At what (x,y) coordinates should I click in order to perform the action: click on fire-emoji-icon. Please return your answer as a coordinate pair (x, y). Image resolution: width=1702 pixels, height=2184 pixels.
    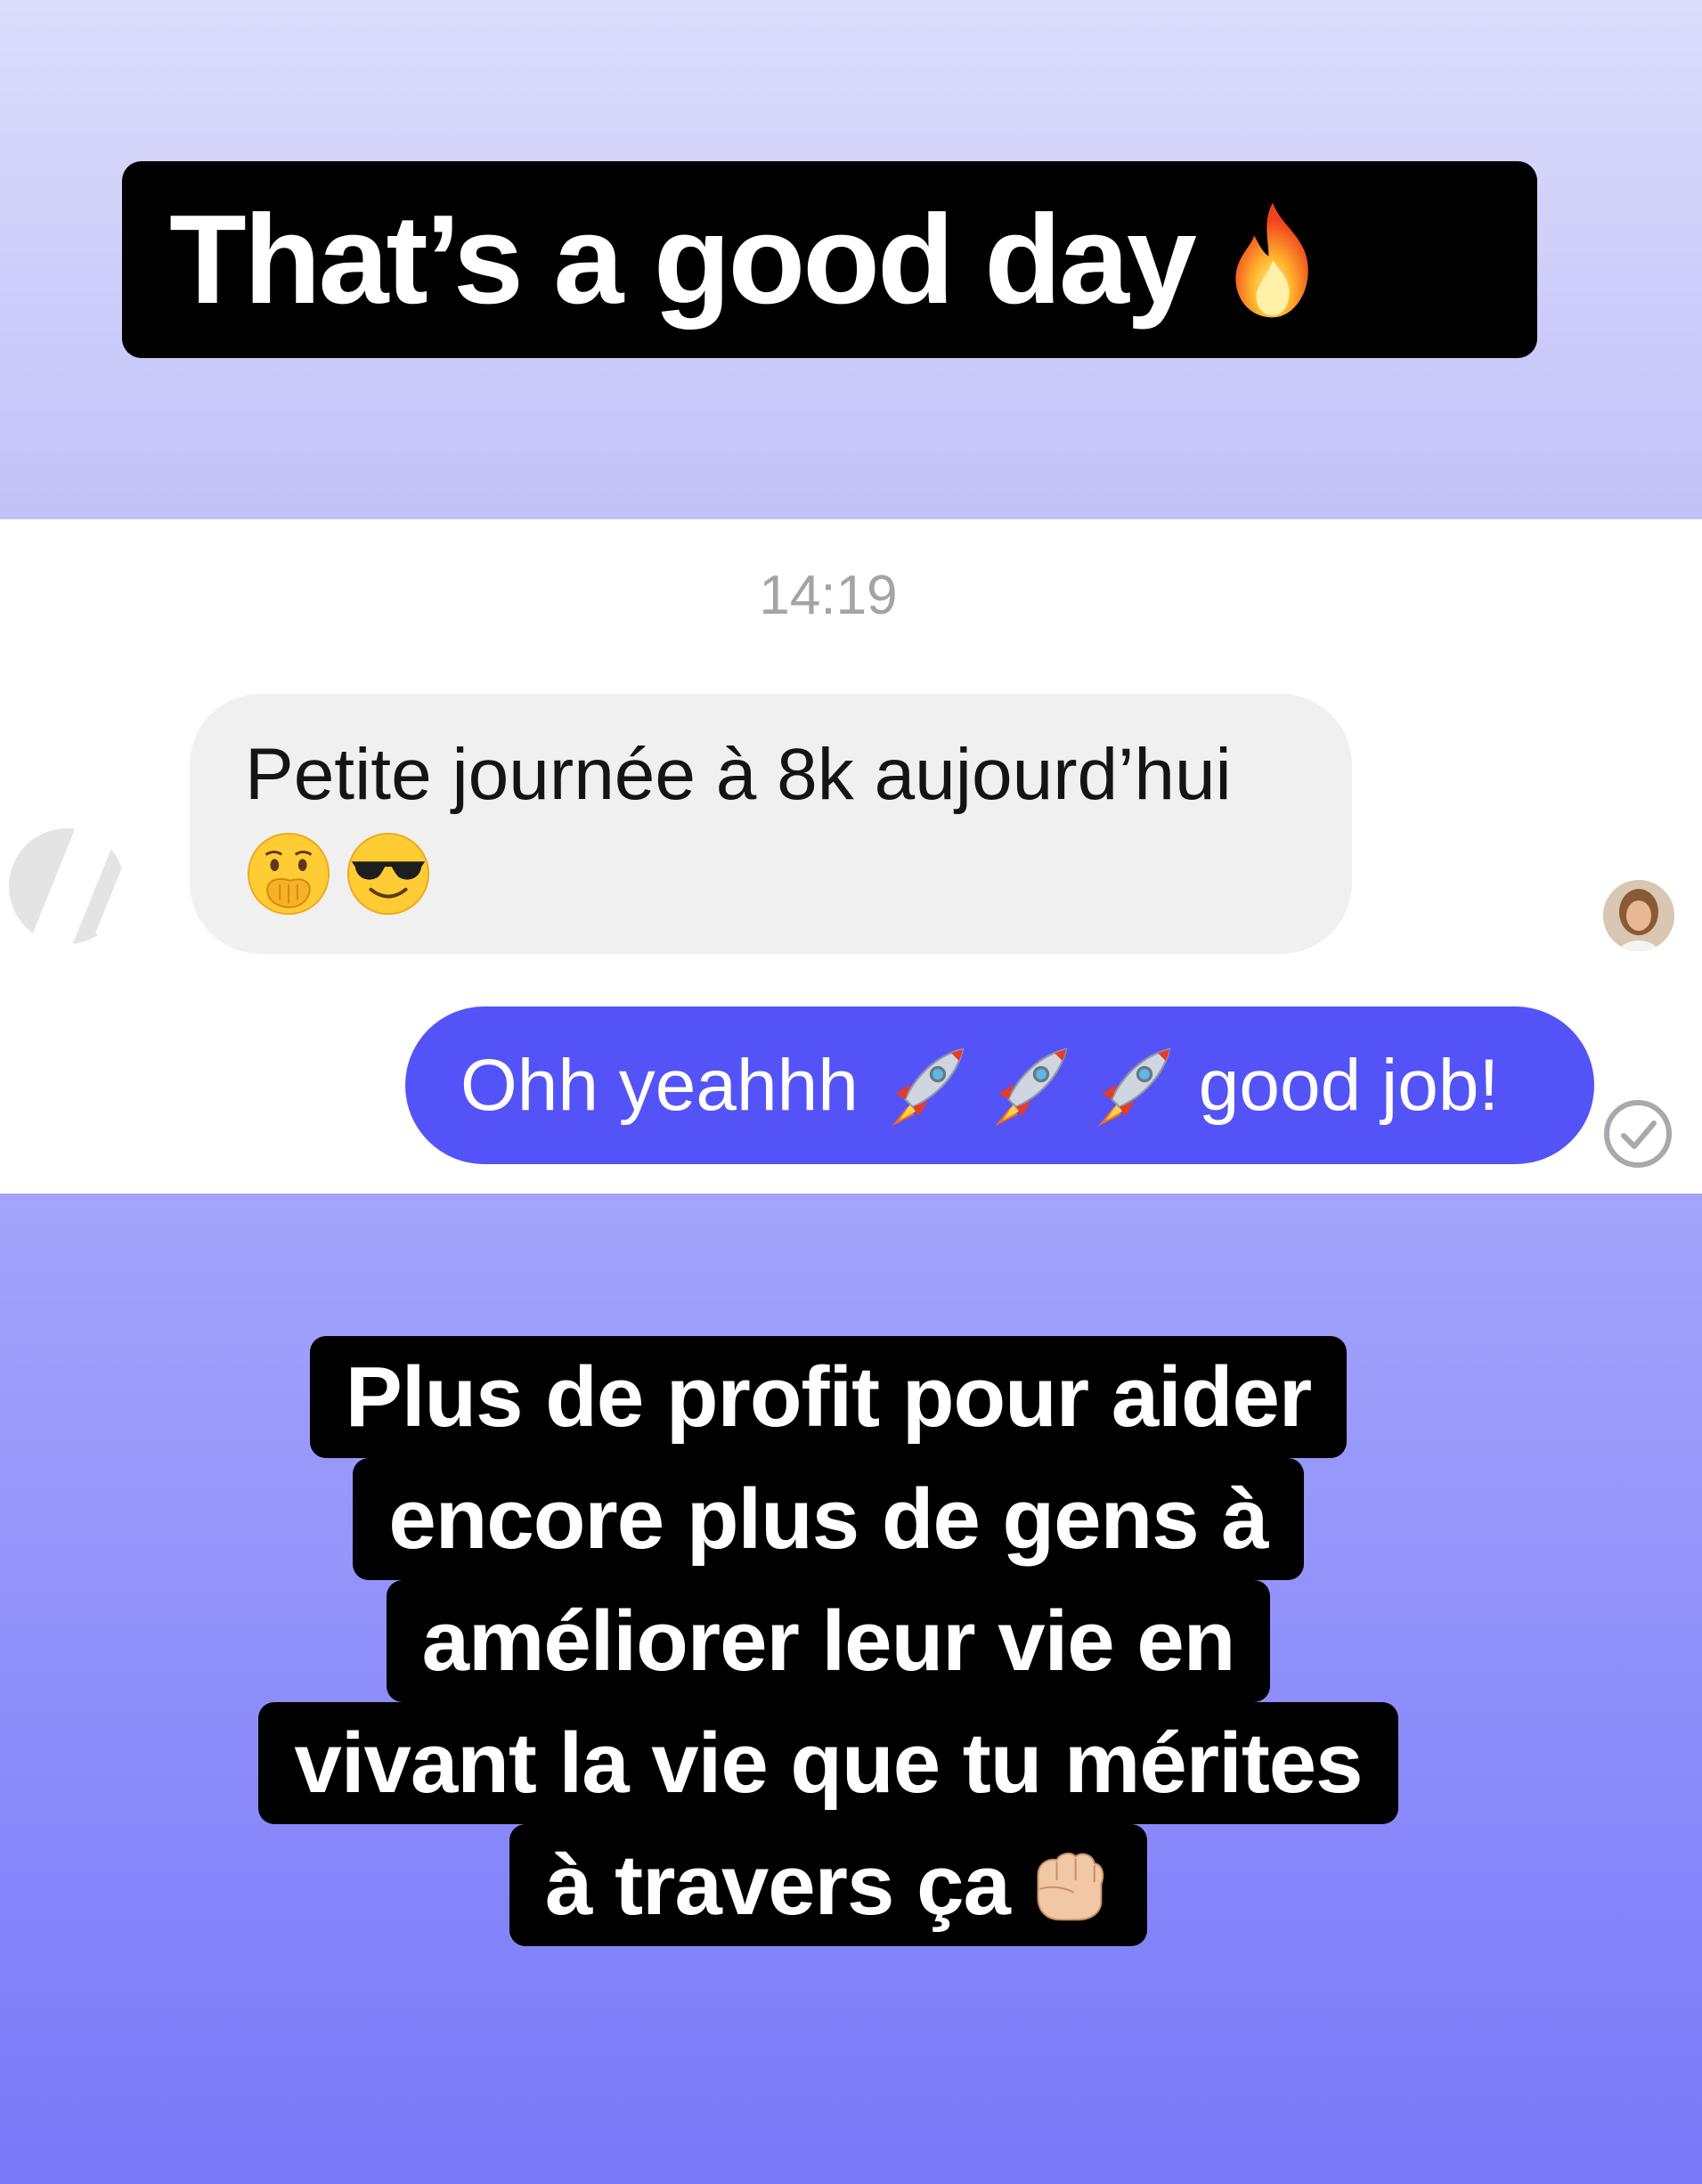
    Looking at the image, I should click on (1271, 259).